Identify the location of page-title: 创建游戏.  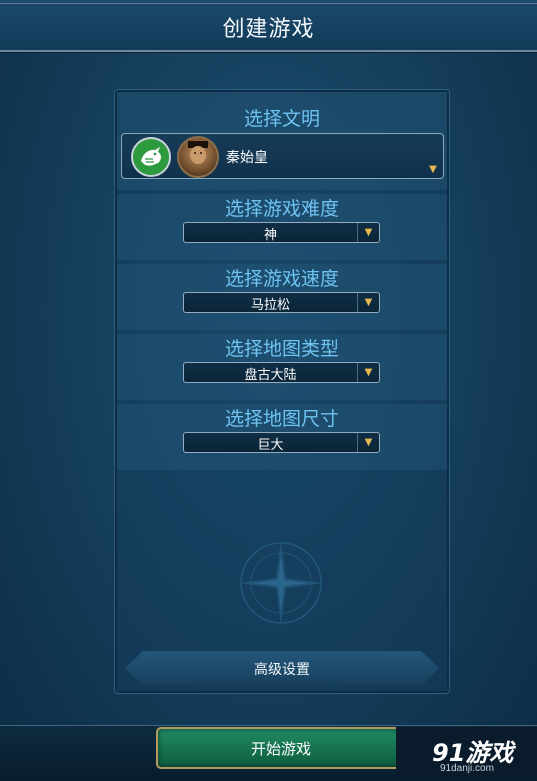
(268, 29).